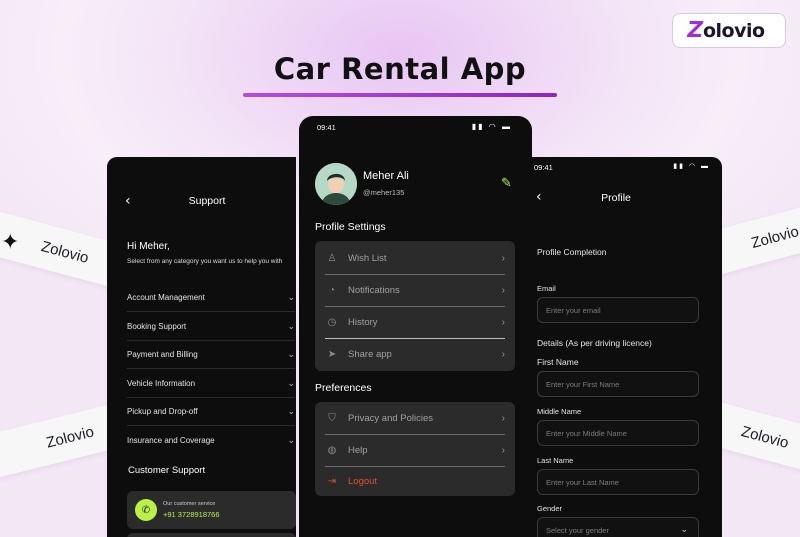  Describe the element at coordinates (211, 354) in the screenshot. I see `category-payment-billing: Payment and Billing ⌄` at that location.